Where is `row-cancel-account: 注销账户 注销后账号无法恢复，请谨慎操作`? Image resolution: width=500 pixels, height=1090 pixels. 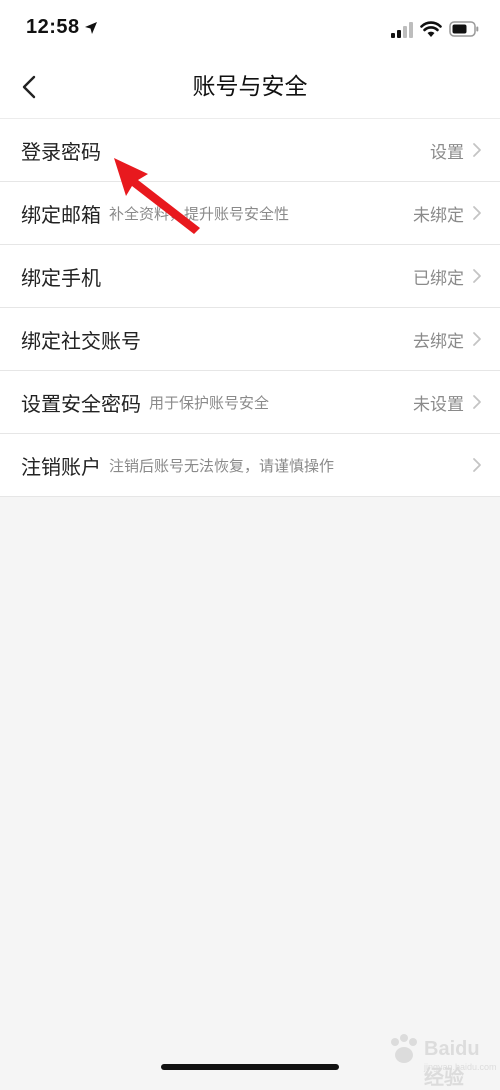 row-cancel-account: 注销账户 注销后账号无法恢复，请谨慎操作 is located at coordinates (250, 465).